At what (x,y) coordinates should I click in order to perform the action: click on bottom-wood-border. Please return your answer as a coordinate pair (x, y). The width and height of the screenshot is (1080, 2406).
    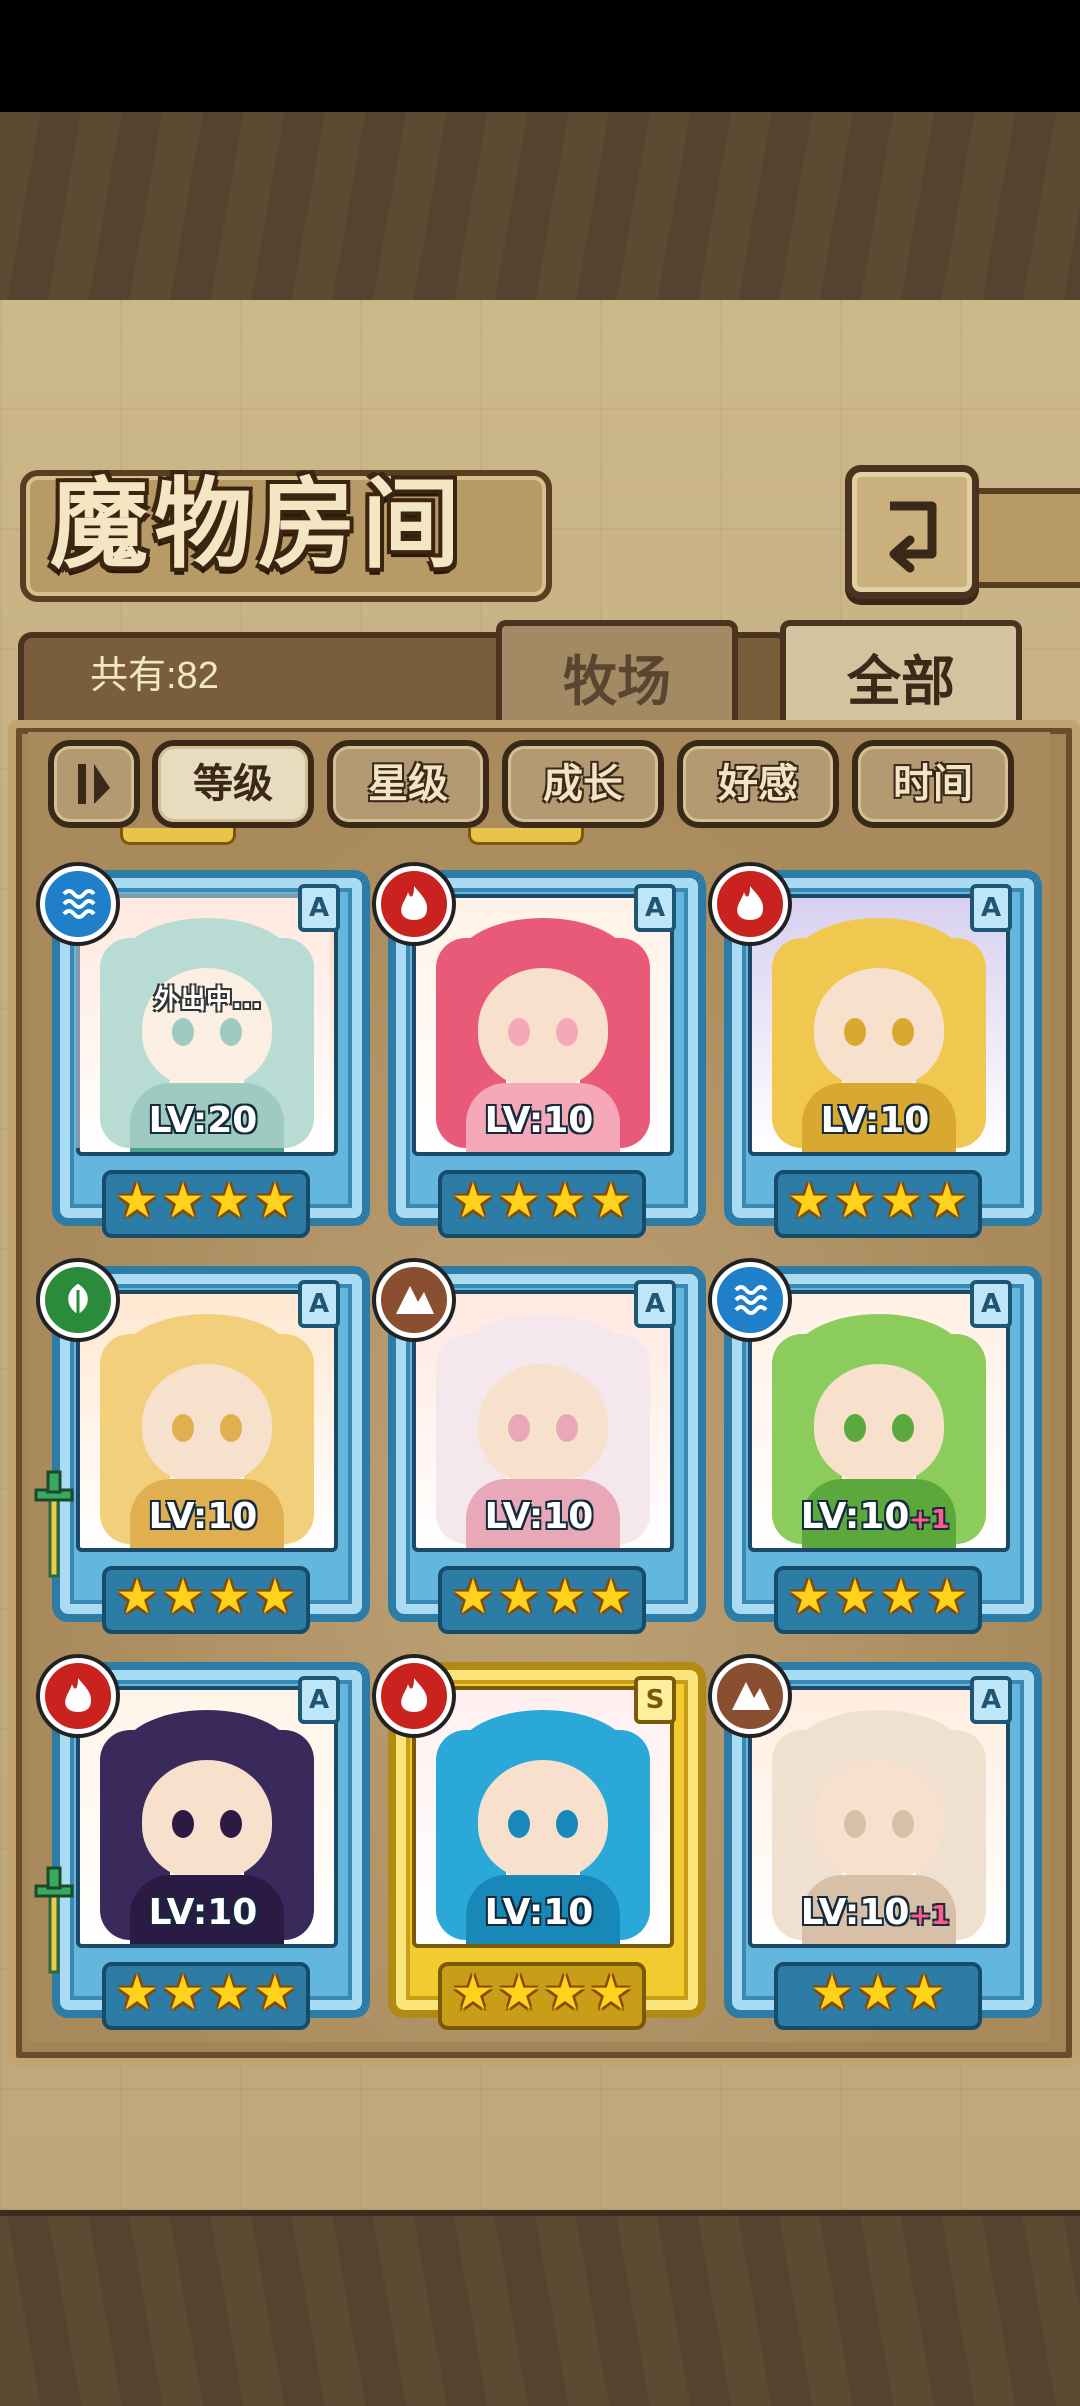
    Looking at the image, I should click on (540, 2308).